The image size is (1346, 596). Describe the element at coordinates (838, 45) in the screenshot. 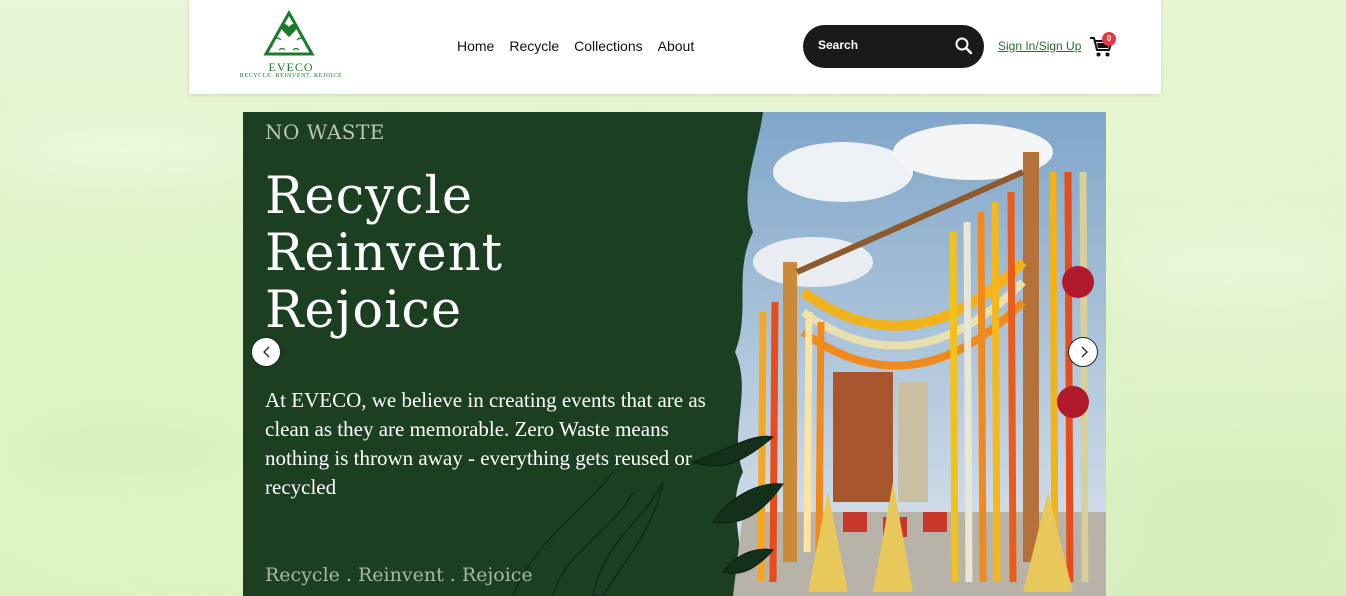

I see `search-label: Search` at that location.